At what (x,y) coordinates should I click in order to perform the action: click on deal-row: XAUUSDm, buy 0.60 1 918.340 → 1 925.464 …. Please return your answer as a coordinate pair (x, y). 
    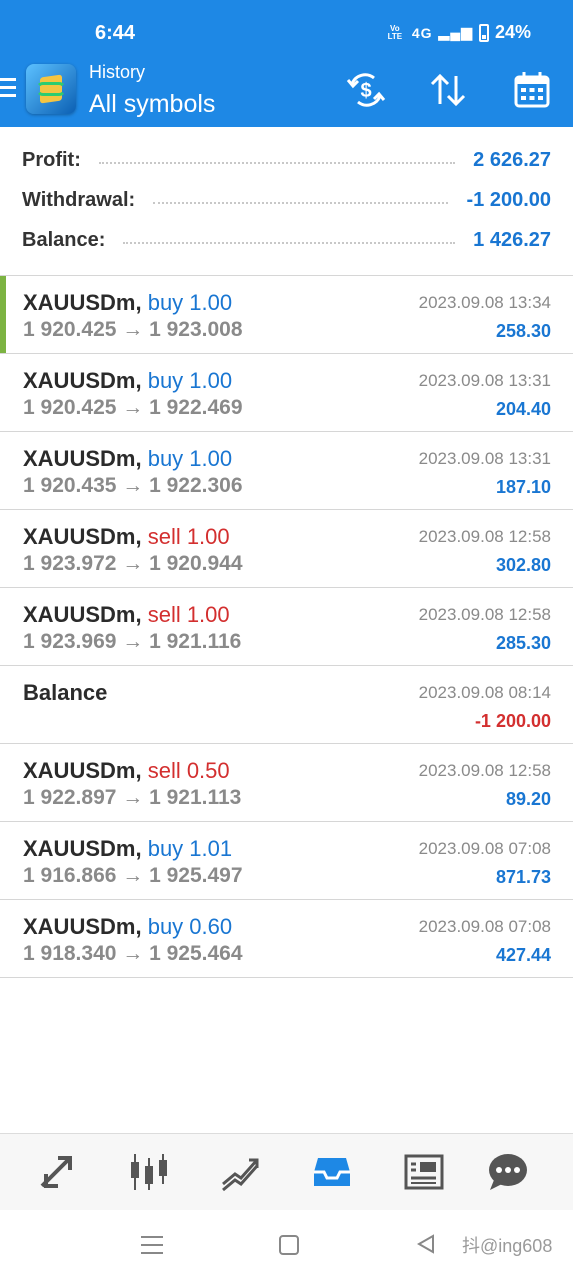
    Looking at the image, I should click on (286, 939).